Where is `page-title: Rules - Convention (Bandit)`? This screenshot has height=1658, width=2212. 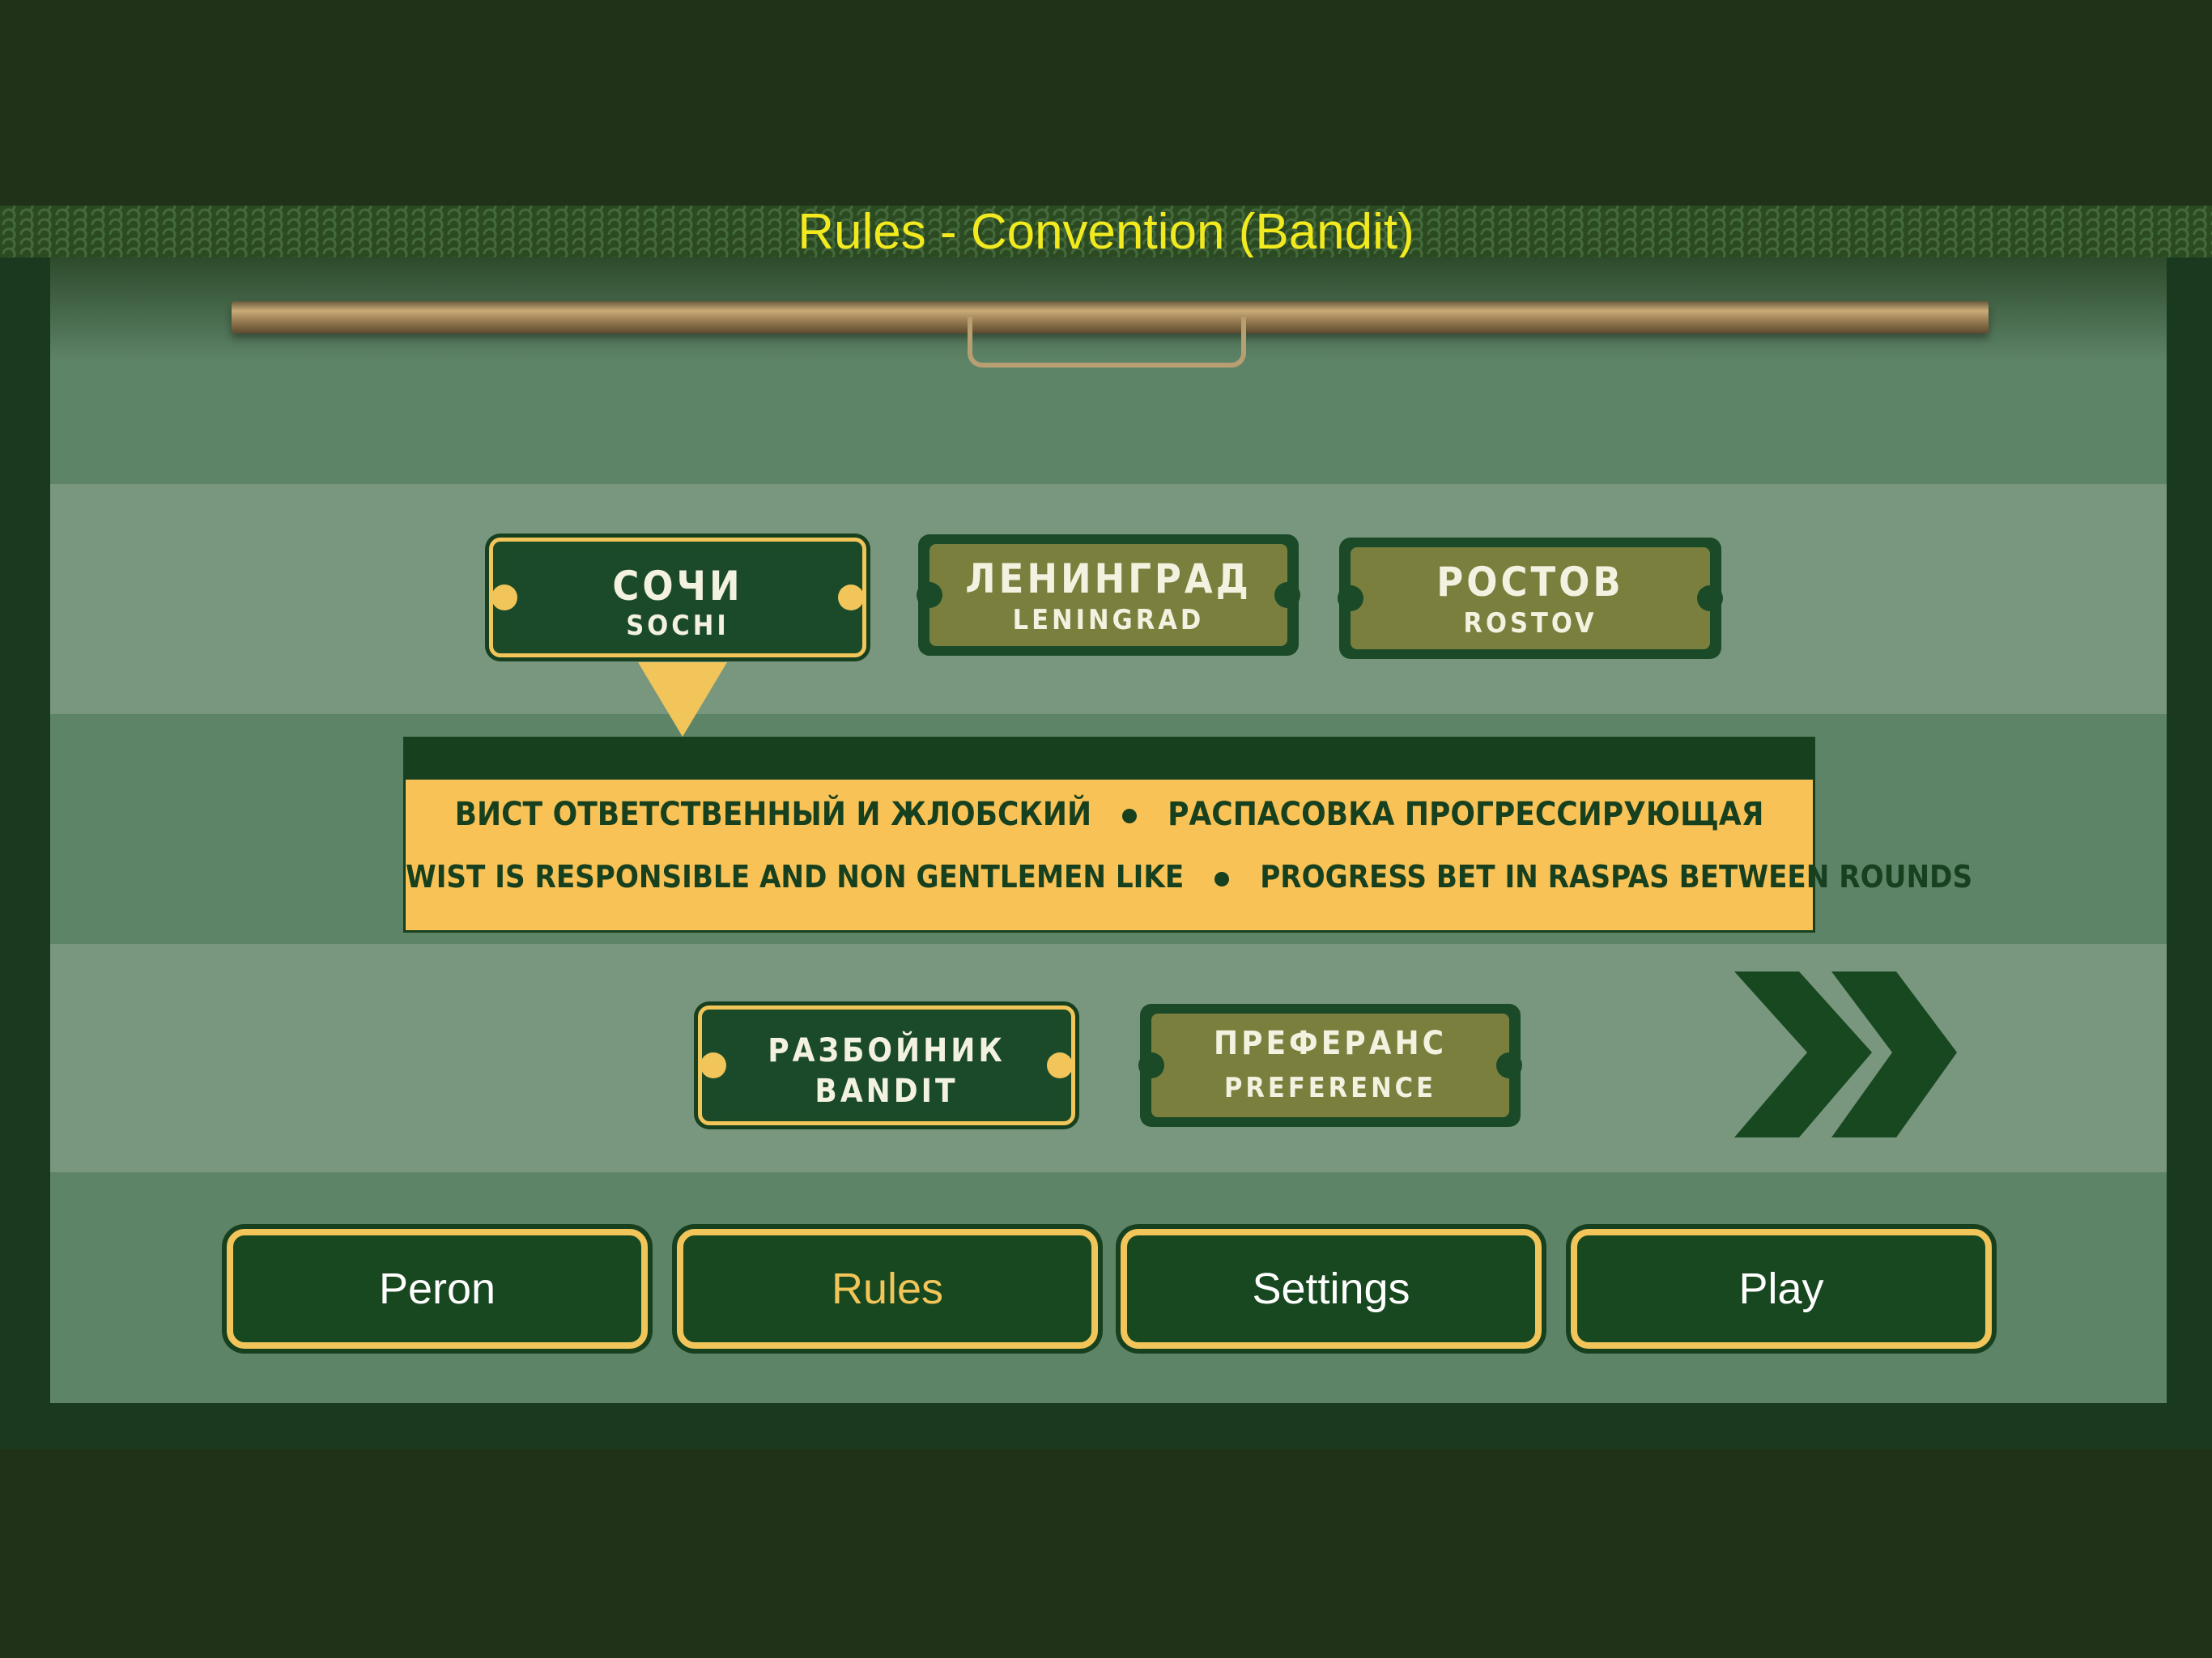
page-title: Rules - Convention (Bandit) is located at coordinates (1106, 232).